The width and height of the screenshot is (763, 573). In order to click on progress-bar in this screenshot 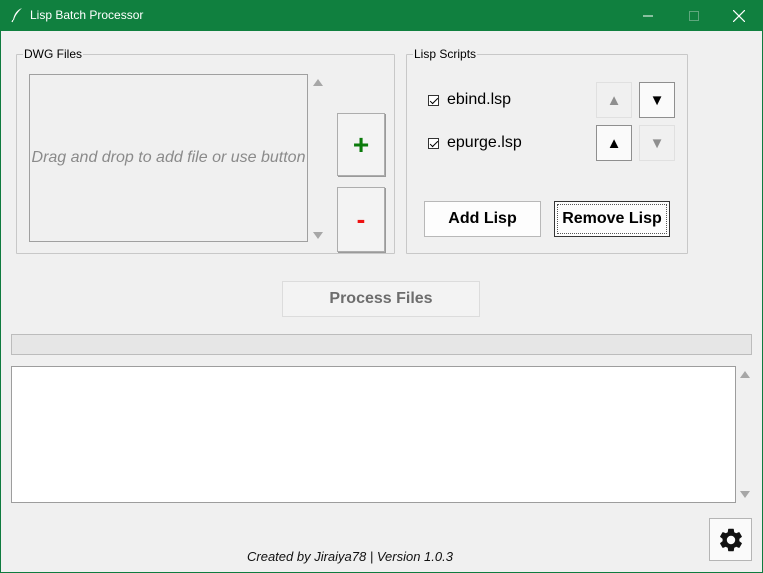, I will do `click(381, 344)`.